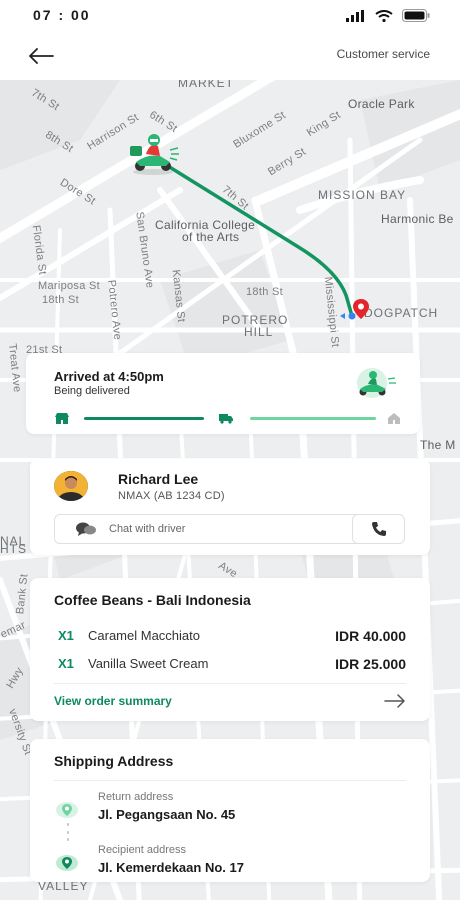  I want to click on address-connector, so click(68, 832).